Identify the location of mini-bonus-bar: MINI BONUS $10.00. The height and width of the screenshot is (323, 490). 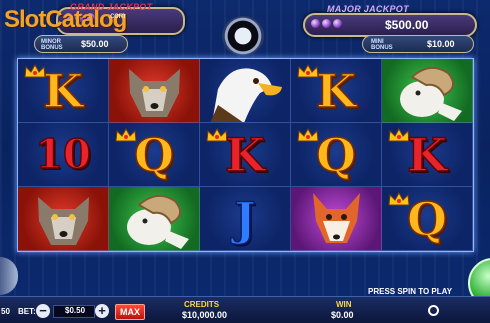
(418, 44).